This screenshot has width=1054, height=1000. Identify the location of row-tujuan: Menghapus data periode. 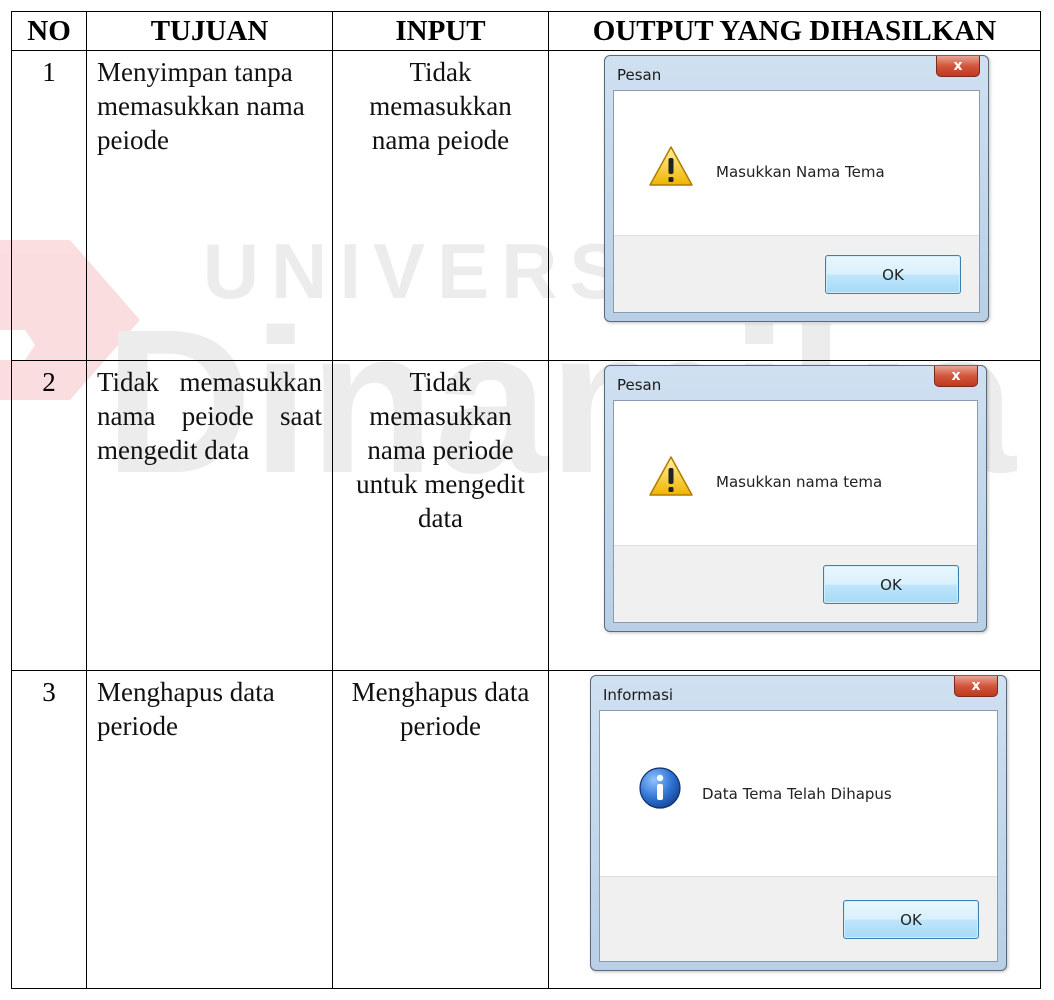
(209, 829).